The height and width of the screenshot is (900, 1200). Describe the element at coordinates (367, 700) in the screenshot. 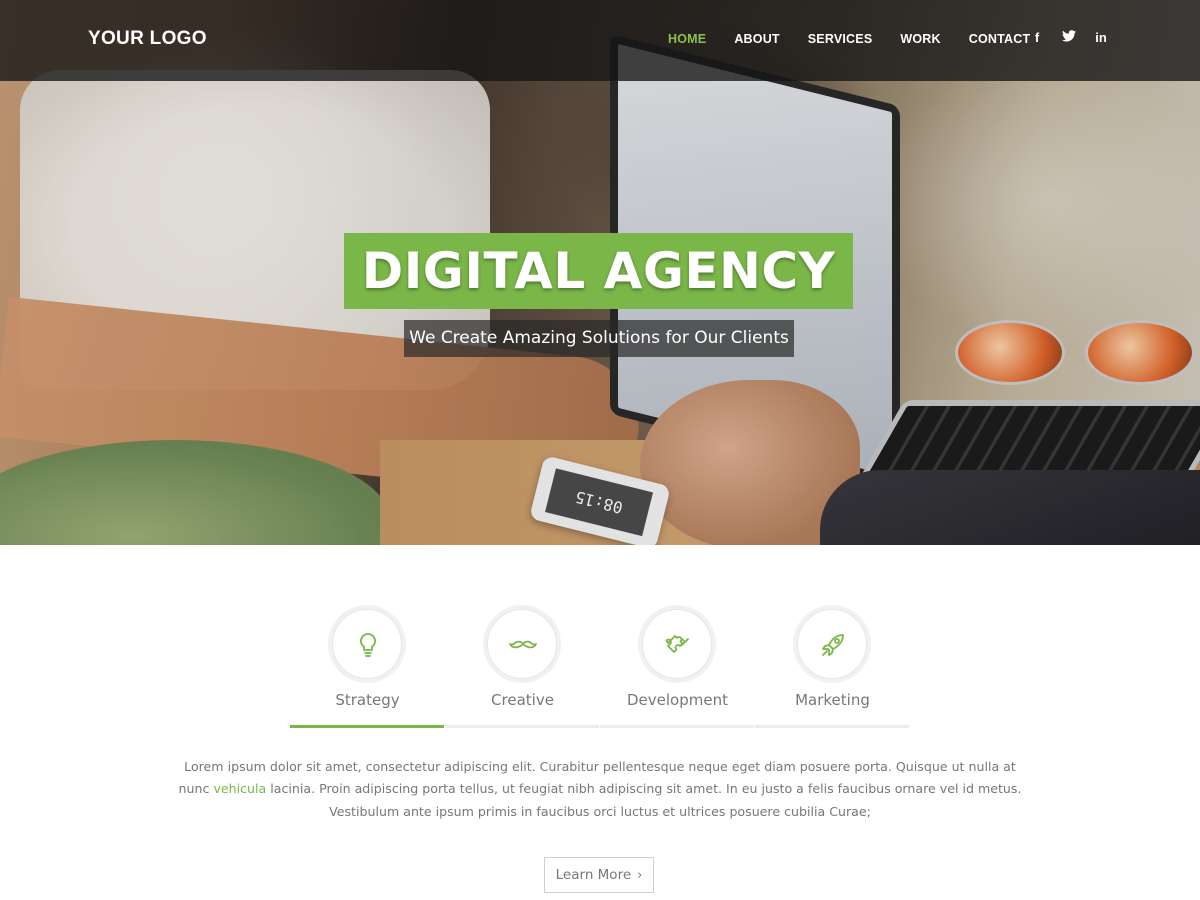

I see `tab-label: Strategy` at that location.